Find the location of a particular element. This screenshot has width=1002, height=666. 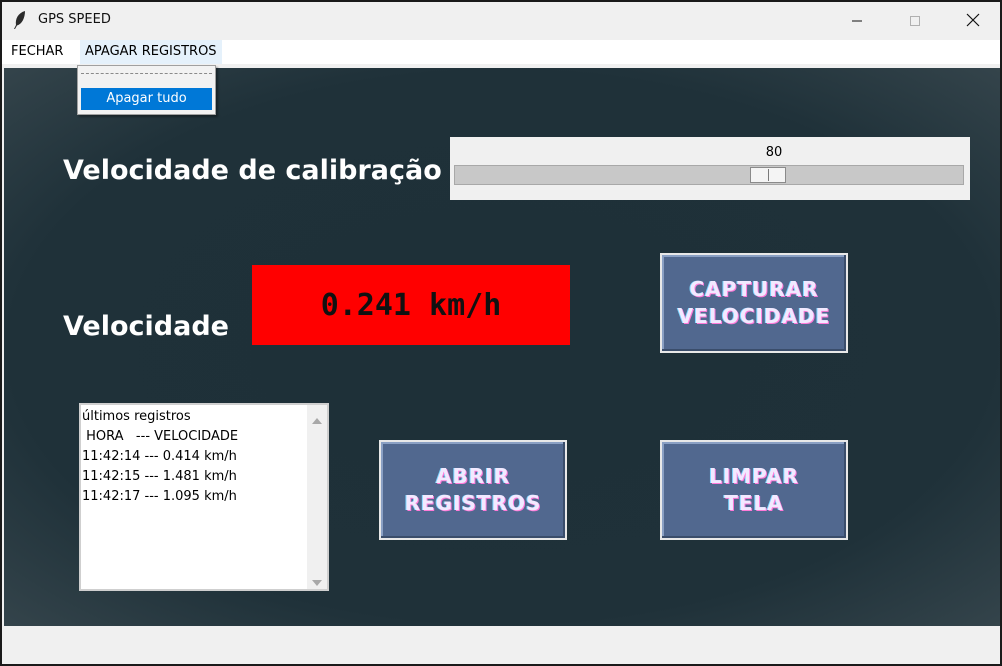

list-item: HORA --- VELOCIDADE is located at coordinates (194, 437).